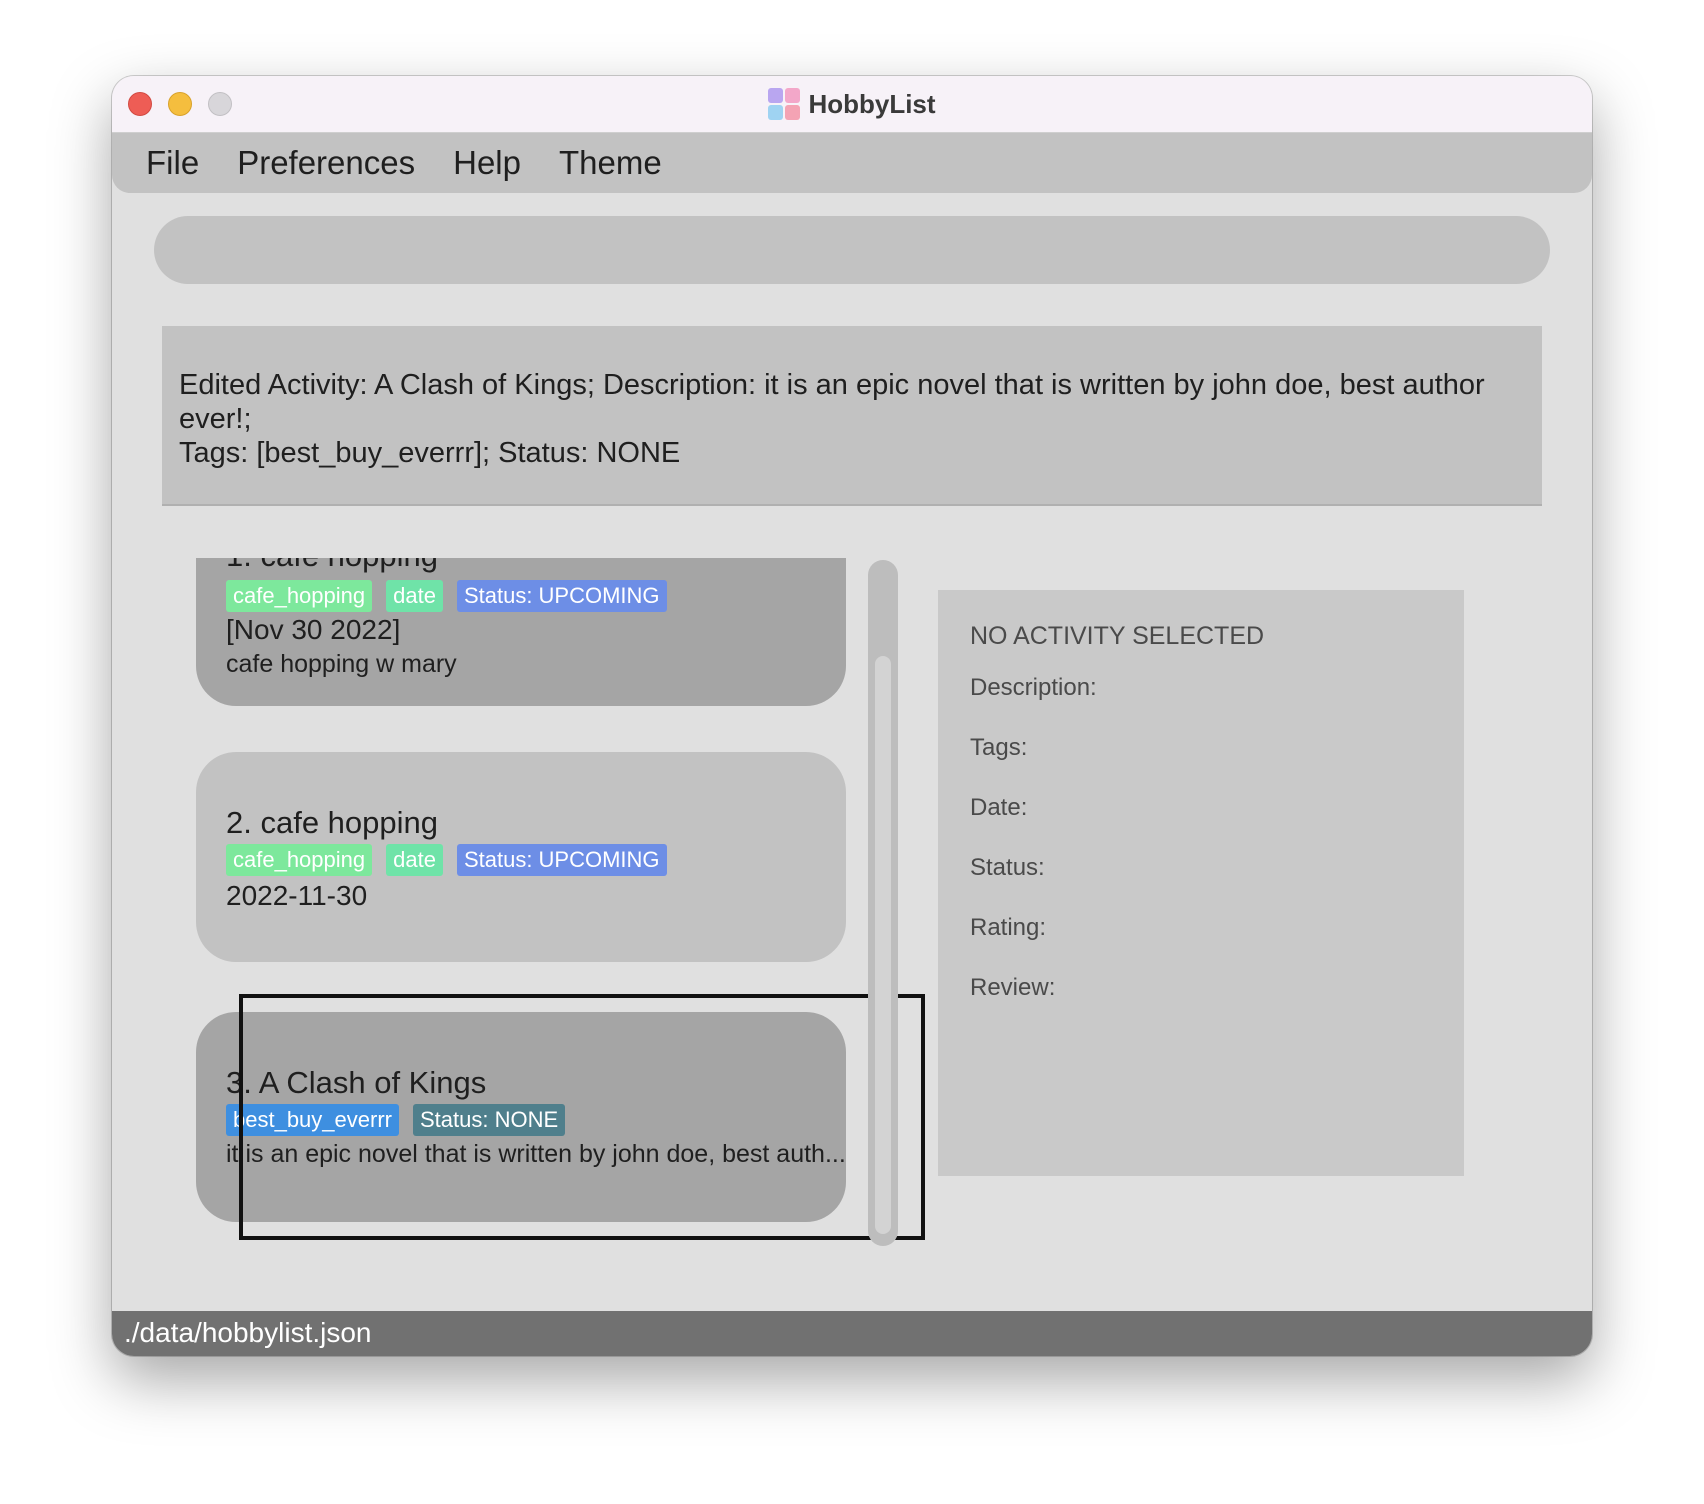  Describe the element at coordinates (1008, 927) in the screenshot. I see `detail-rating-label: Rating:` at that location.